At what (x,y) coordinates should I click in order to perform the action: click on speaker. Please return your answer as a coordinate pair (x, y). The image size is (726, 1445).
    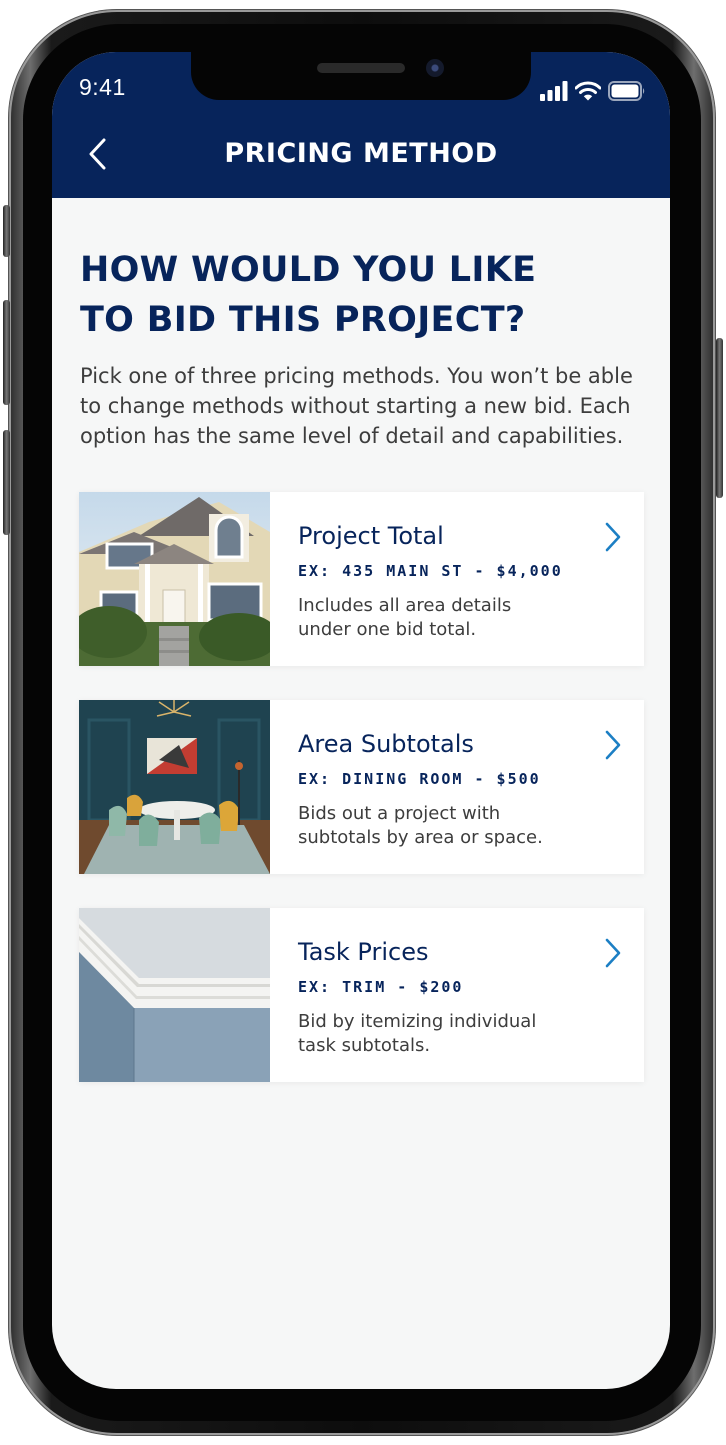
    Looking at the image, I should click on (361, 68).